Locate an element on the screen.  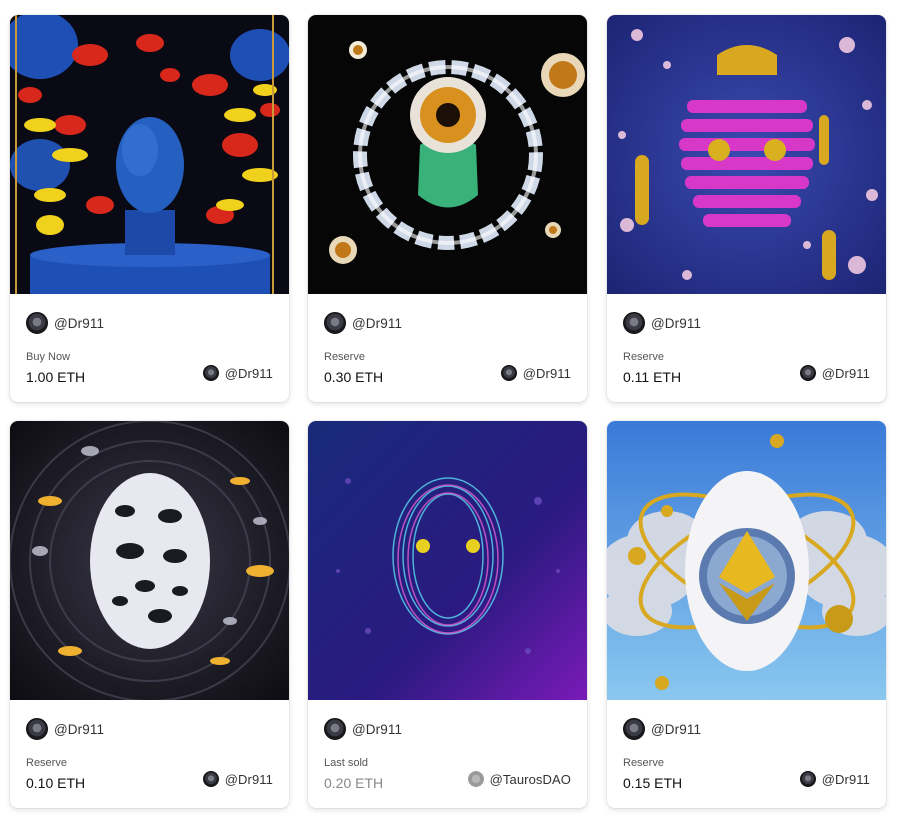
nft-card: @Dr911 Reserve 0.30 ETH @Dr911 is located at coordinates (447, 208).